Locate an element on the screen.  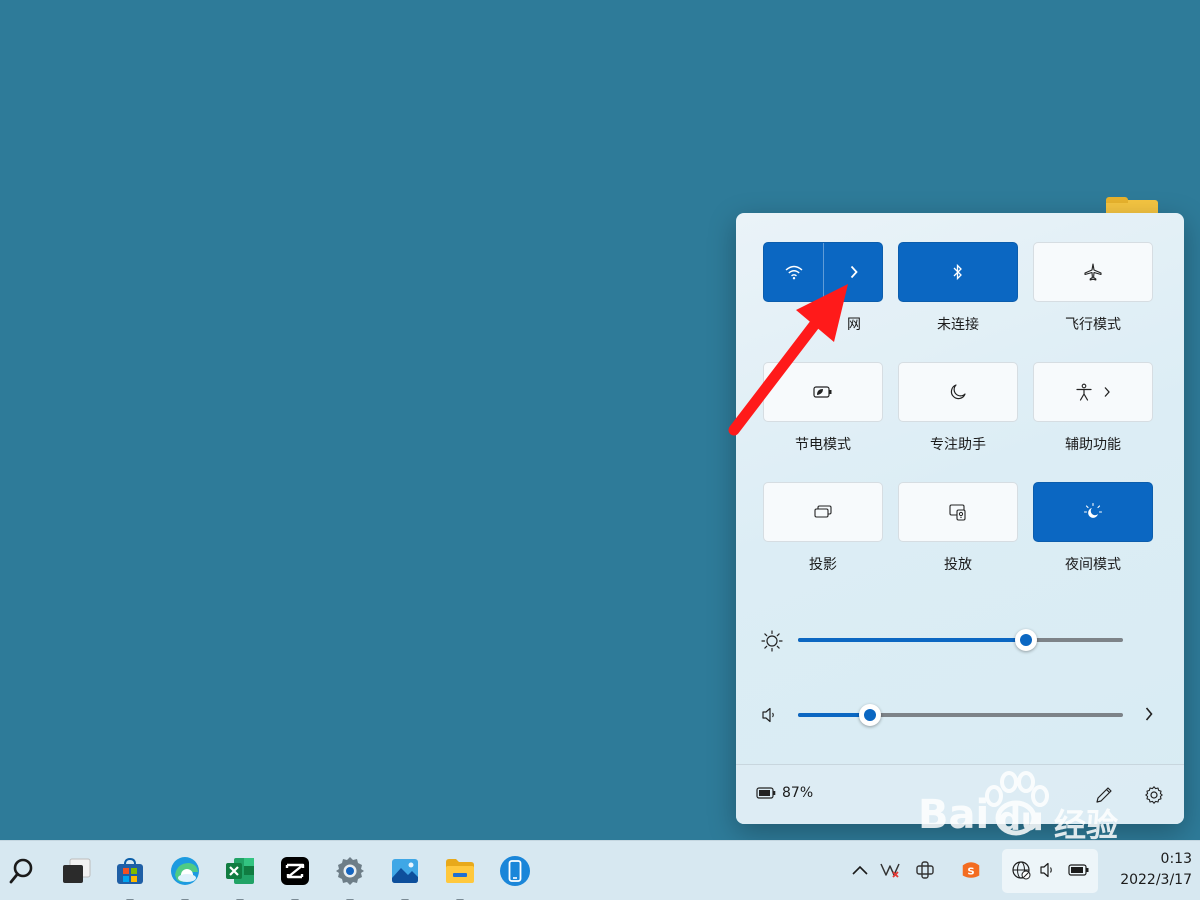
sogou-ime-icon: S is located at coordinates (971, 870).